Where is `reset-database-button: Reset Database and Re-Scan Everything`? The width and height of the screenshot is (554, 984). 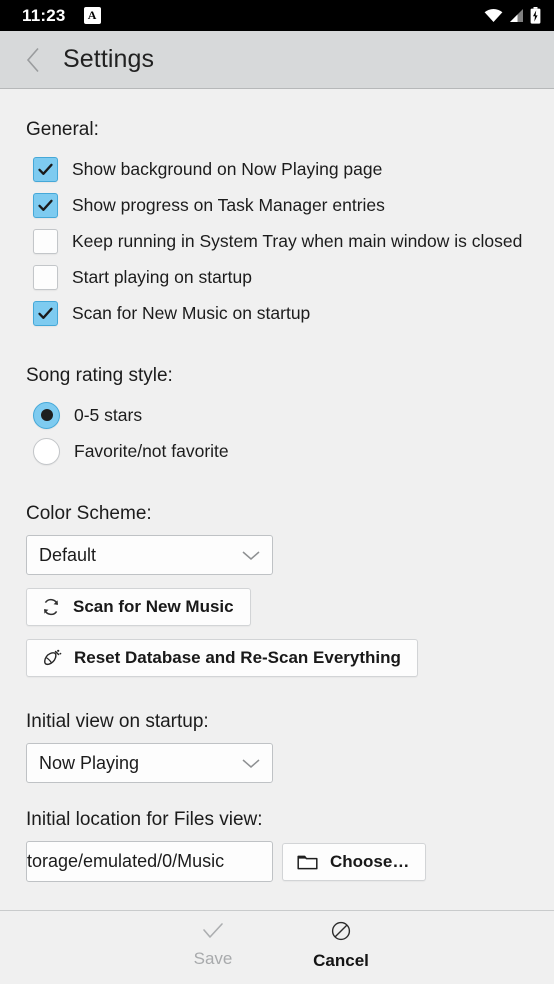
reset-database-button: Reset Database and Re-Scan Everything is located at coordinates (222, 658).